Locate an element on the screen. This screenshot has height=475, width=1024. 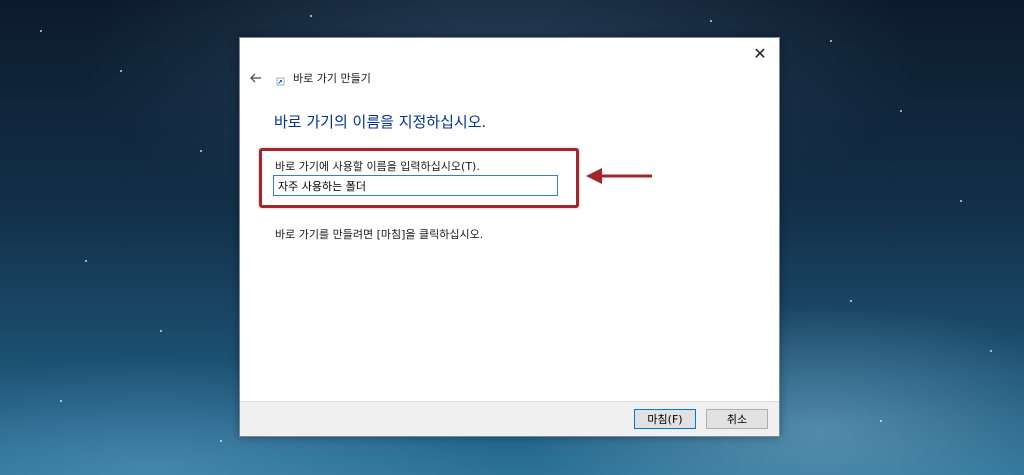
finish-instruction: 바로 가기를 만들려면 [마침]을 클릭하십시오. is located at coordinates (379, 234).